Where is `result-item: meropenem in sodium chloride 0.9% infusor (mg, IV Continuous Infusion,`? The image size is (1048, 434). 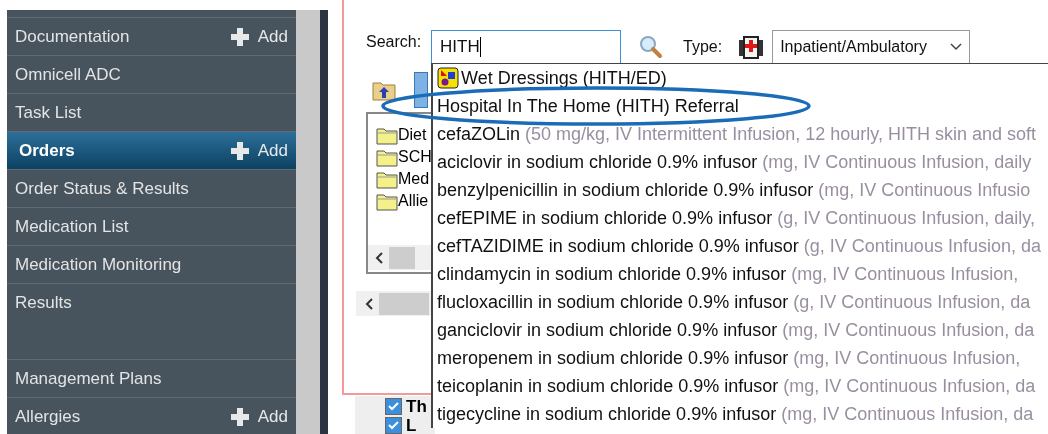 result-item: meropenem in sodium chloride 0.9% infusor (mg, IV Continuous Infusion, is located at coordinates (740, 358).